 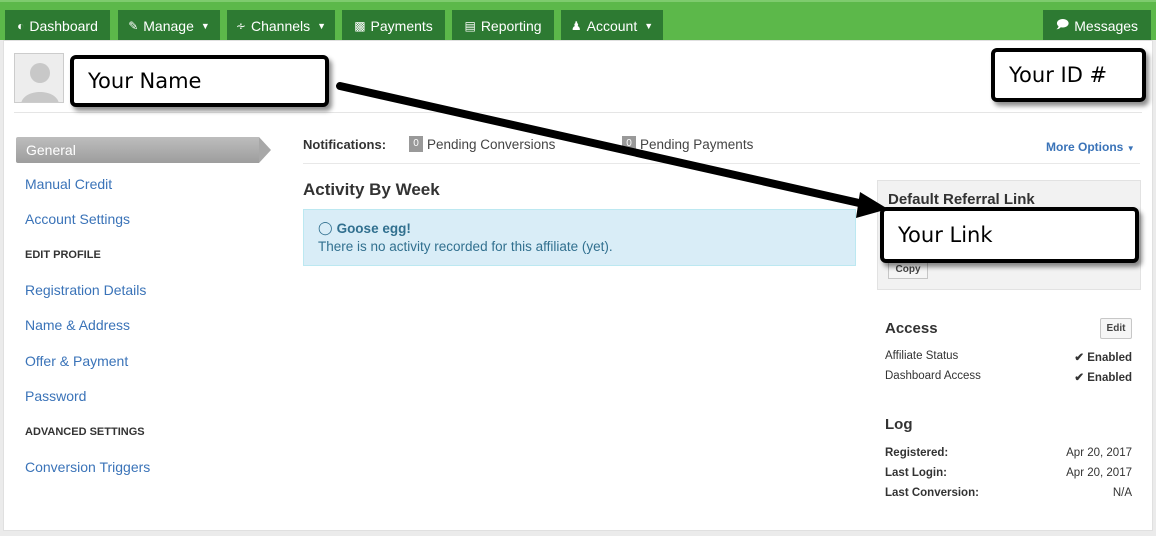 I want to click on sidebar-item-account-settings: Account Settings, so click(x=77, y=219).